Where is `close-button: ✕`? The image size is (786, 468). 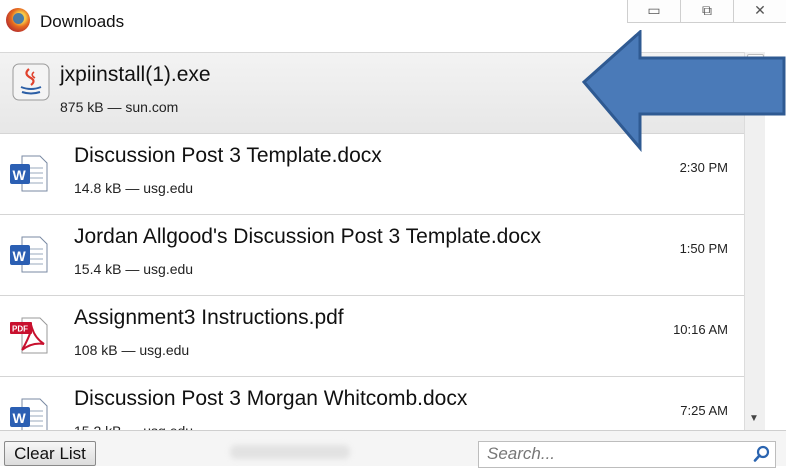 close-button: ✕ is located at coordinates (759, 11).